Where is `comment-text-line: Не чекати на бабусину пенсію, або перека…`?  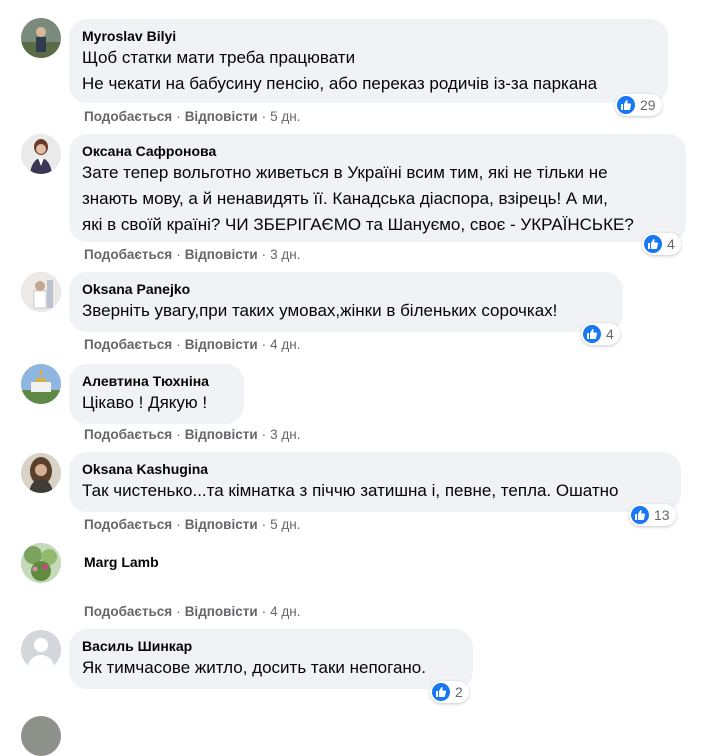 comment-text-line: Не чекати на бабусину пенсію, або перека… is located at coordinates (340, 83).